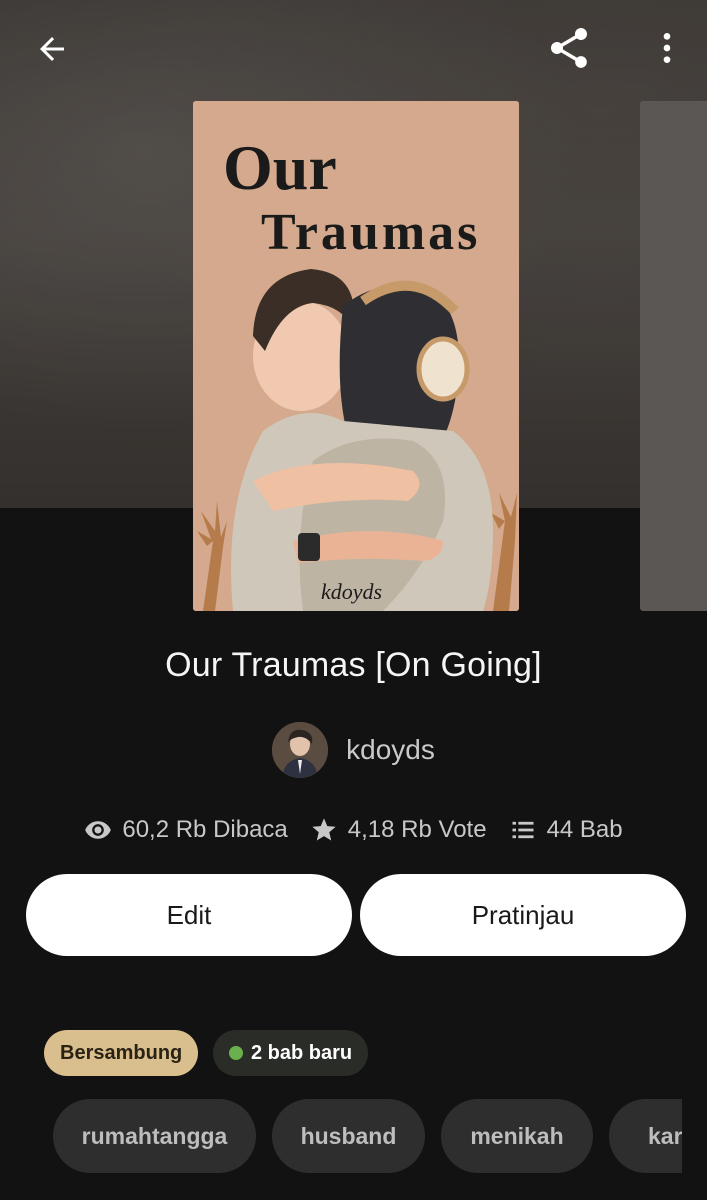 The image size is (707, 1200). I want to click on status-badge: Bersambung, so click(121, 1053).